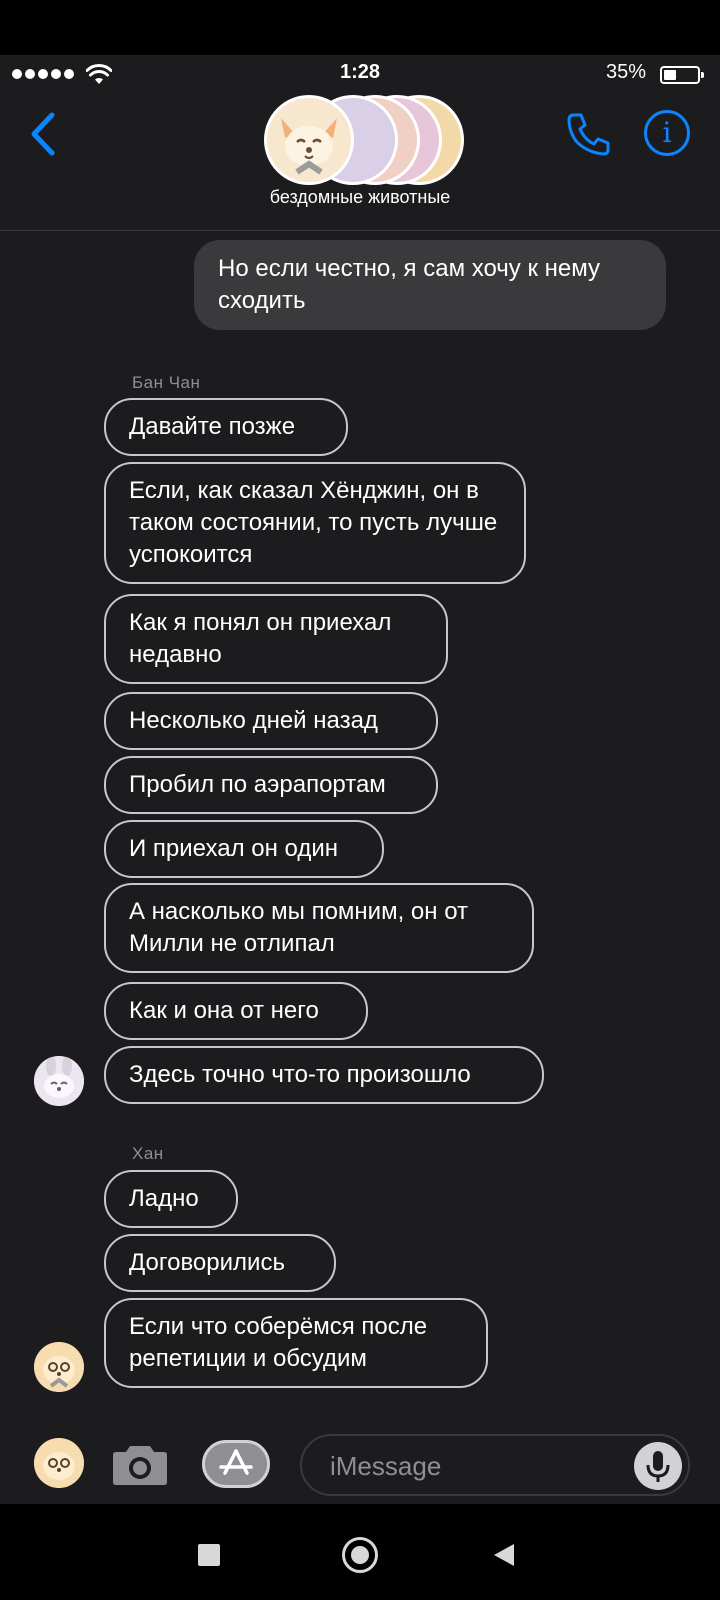  I want to click on back-triangle-icon, so click(504, 1555).